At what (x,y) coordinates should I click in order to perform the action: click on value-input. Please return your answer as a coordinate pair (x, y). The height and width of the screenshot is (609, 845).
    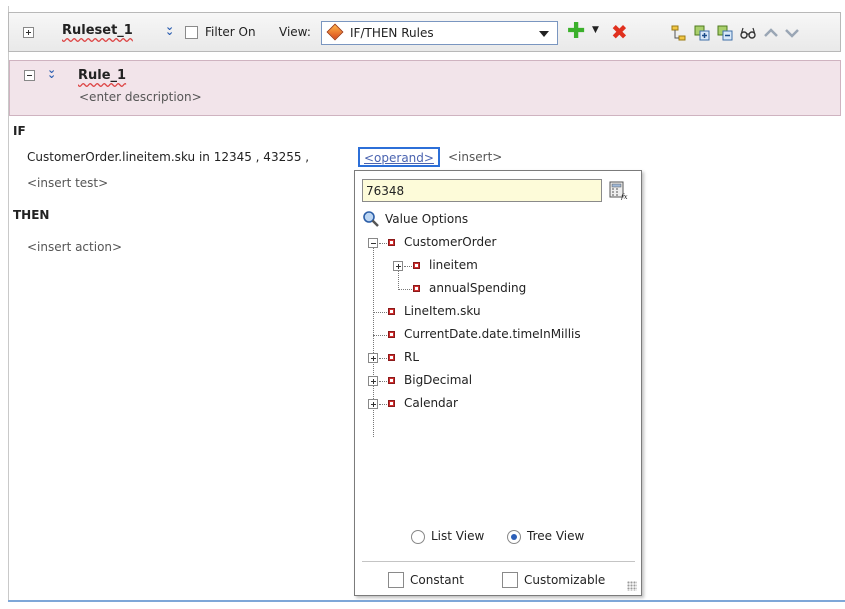
    Looking at the image, I should click on (482, 190).